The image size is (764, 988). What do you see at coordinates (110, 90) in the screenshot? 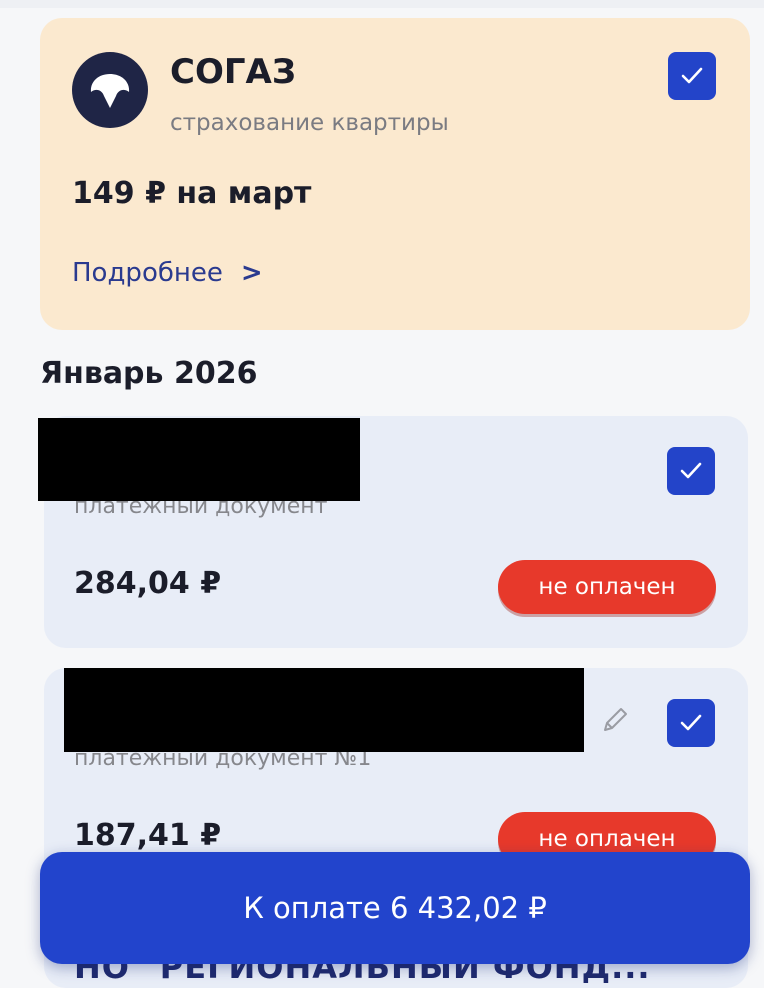
I see `sogaz-logo` at bounding box center [110, 90].